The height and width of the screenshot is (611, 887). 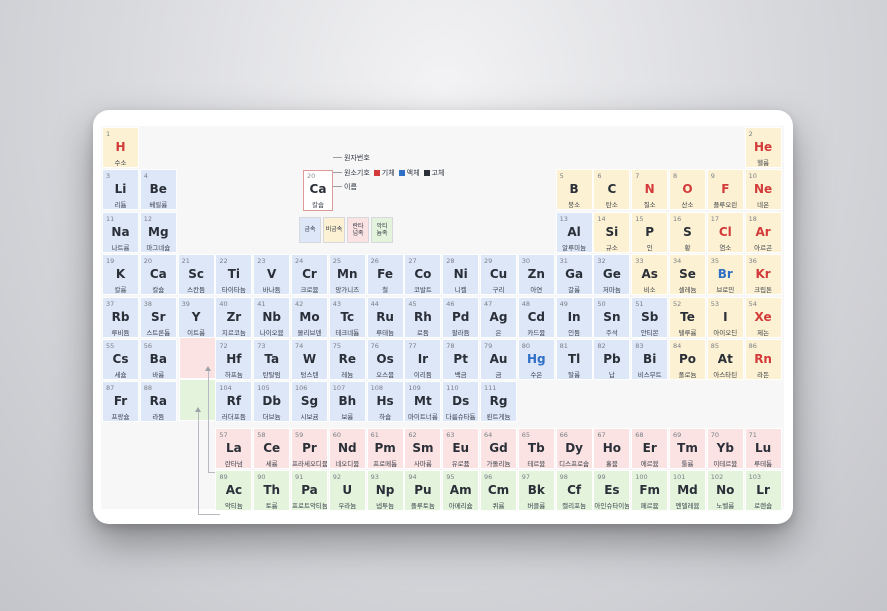 What do you see at coordinates (687, 190) in the screenshot?
I see `element-cell-o: 8 O 산소` at bounding box center [687, 190].